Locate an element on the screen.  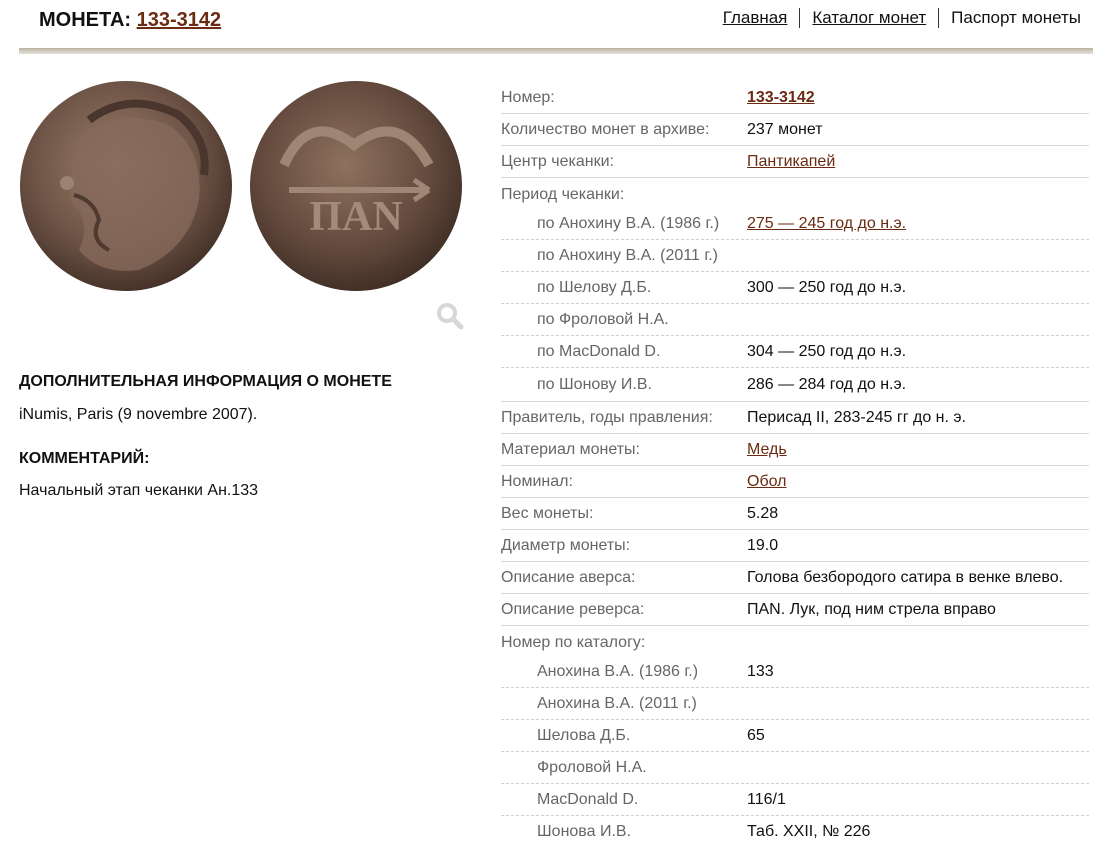
catalog-source-label: Фроловой Н.А. is located at coordinates (592, 767).